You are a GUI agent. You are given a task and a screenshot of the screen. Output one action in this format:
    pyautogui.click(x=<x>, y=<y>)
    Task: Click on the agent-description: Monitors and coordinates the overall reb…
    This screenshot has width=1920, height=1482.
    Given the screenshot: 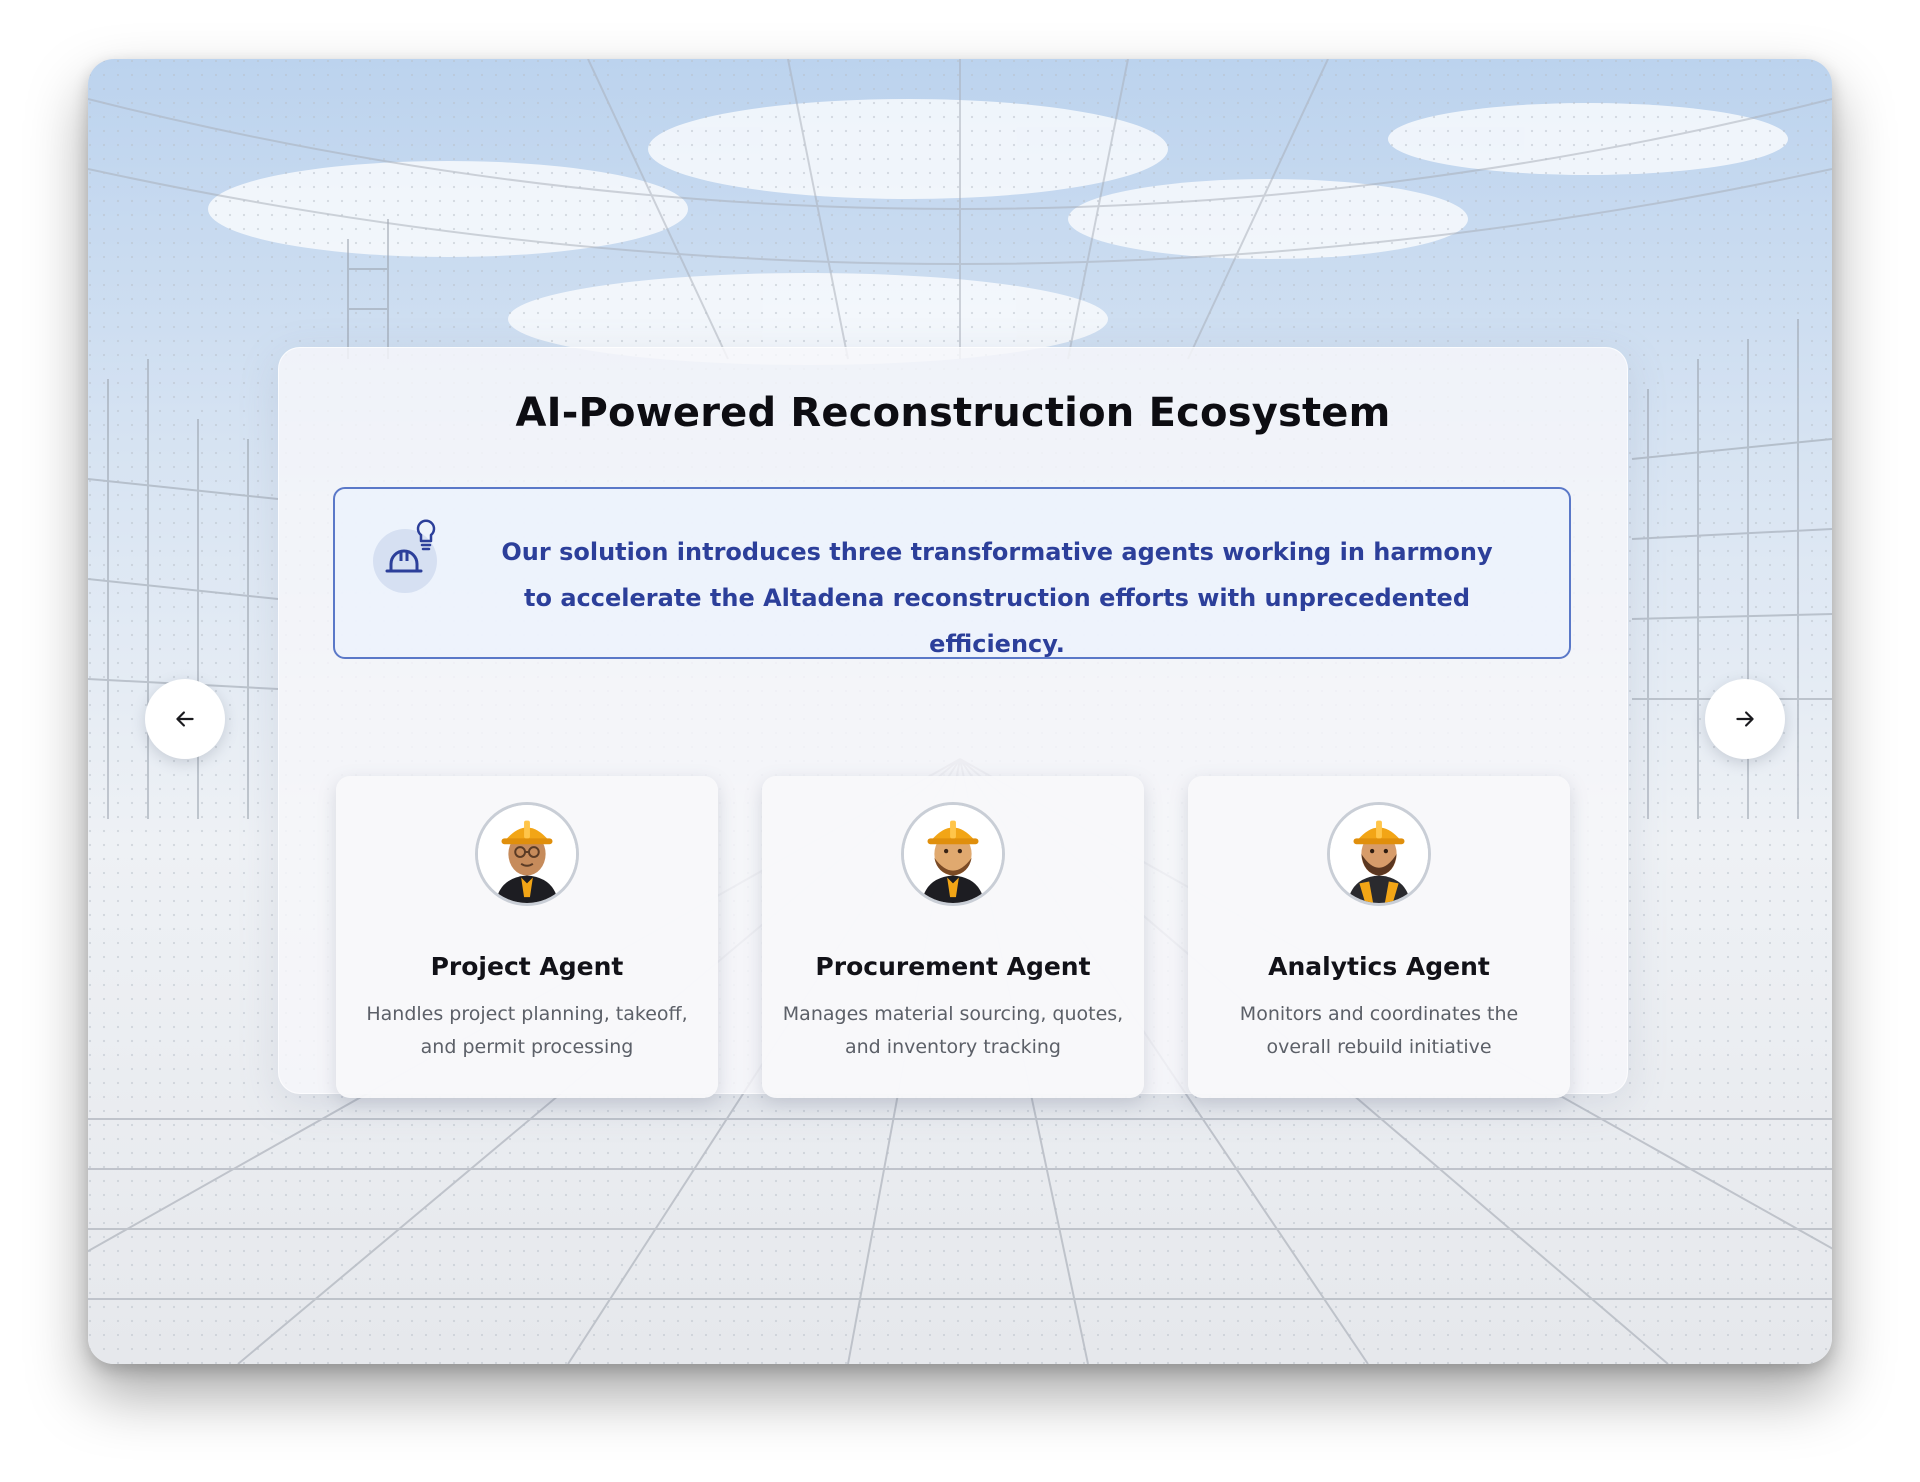 What is the action you would take?
    pyautogui.click(x=1379, y=1030)
    